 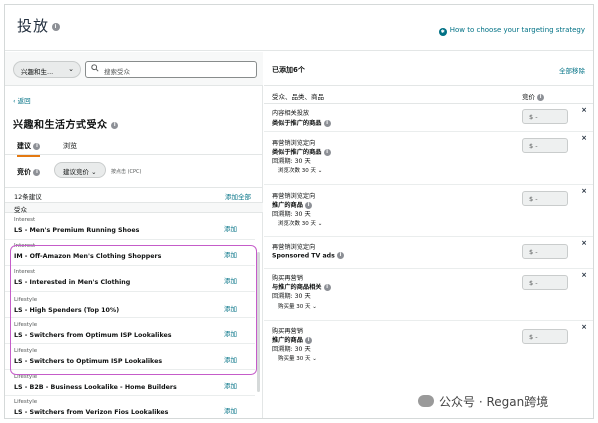 I want to click on segment-title: 兴趣和生活方式受众 i, so click(x=66, y=123).